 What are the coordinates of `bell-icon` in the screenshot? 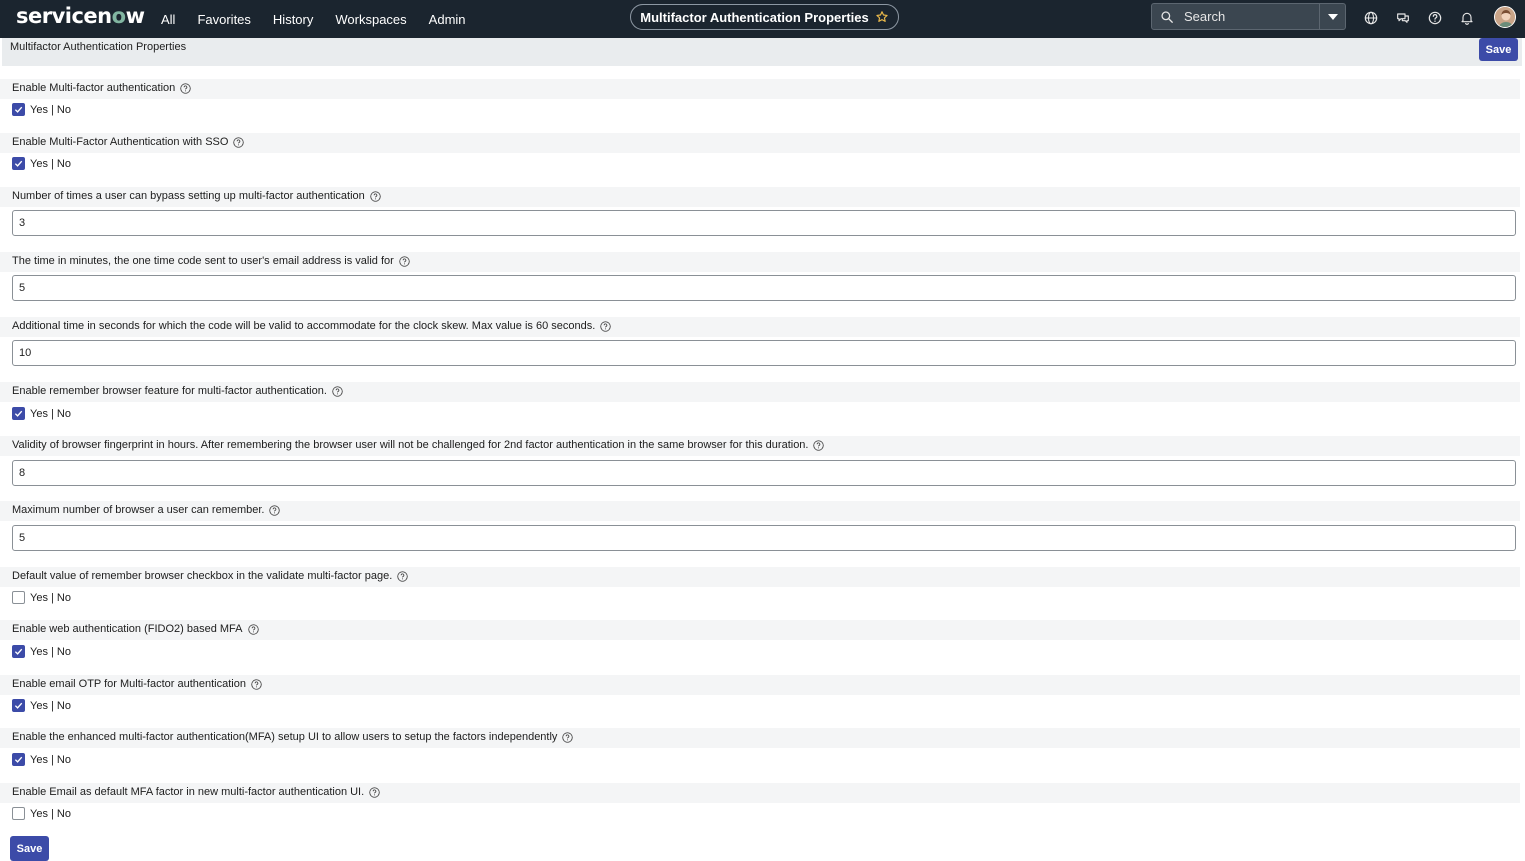 It's located at (1467, 18).